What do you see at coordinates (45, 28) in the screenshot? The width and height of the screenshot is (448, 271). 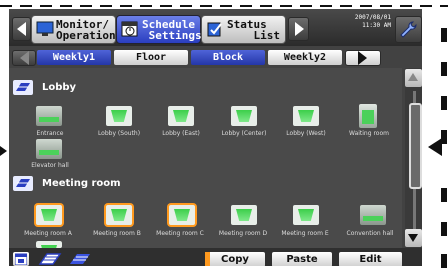 I see `monitor-icon` at bounding box center [45, 28].